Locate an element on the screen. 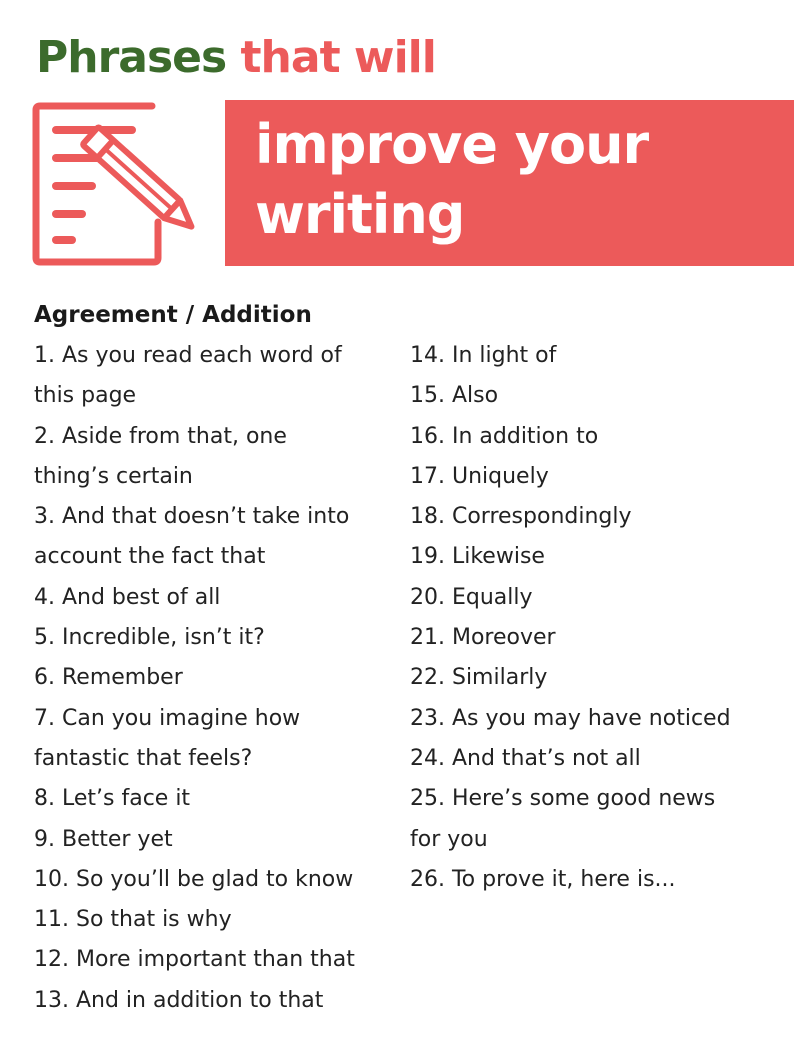  banner-line-1: improve your is located at coordinates (452, 144).